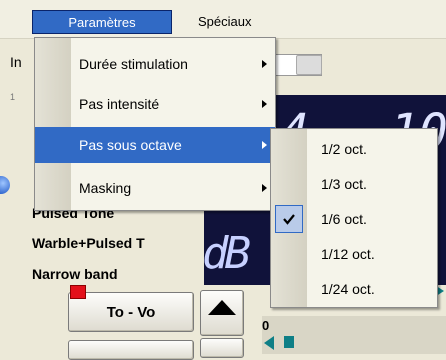  I want to click on menu-item-label: Pas sous octave, so click(130, 145).